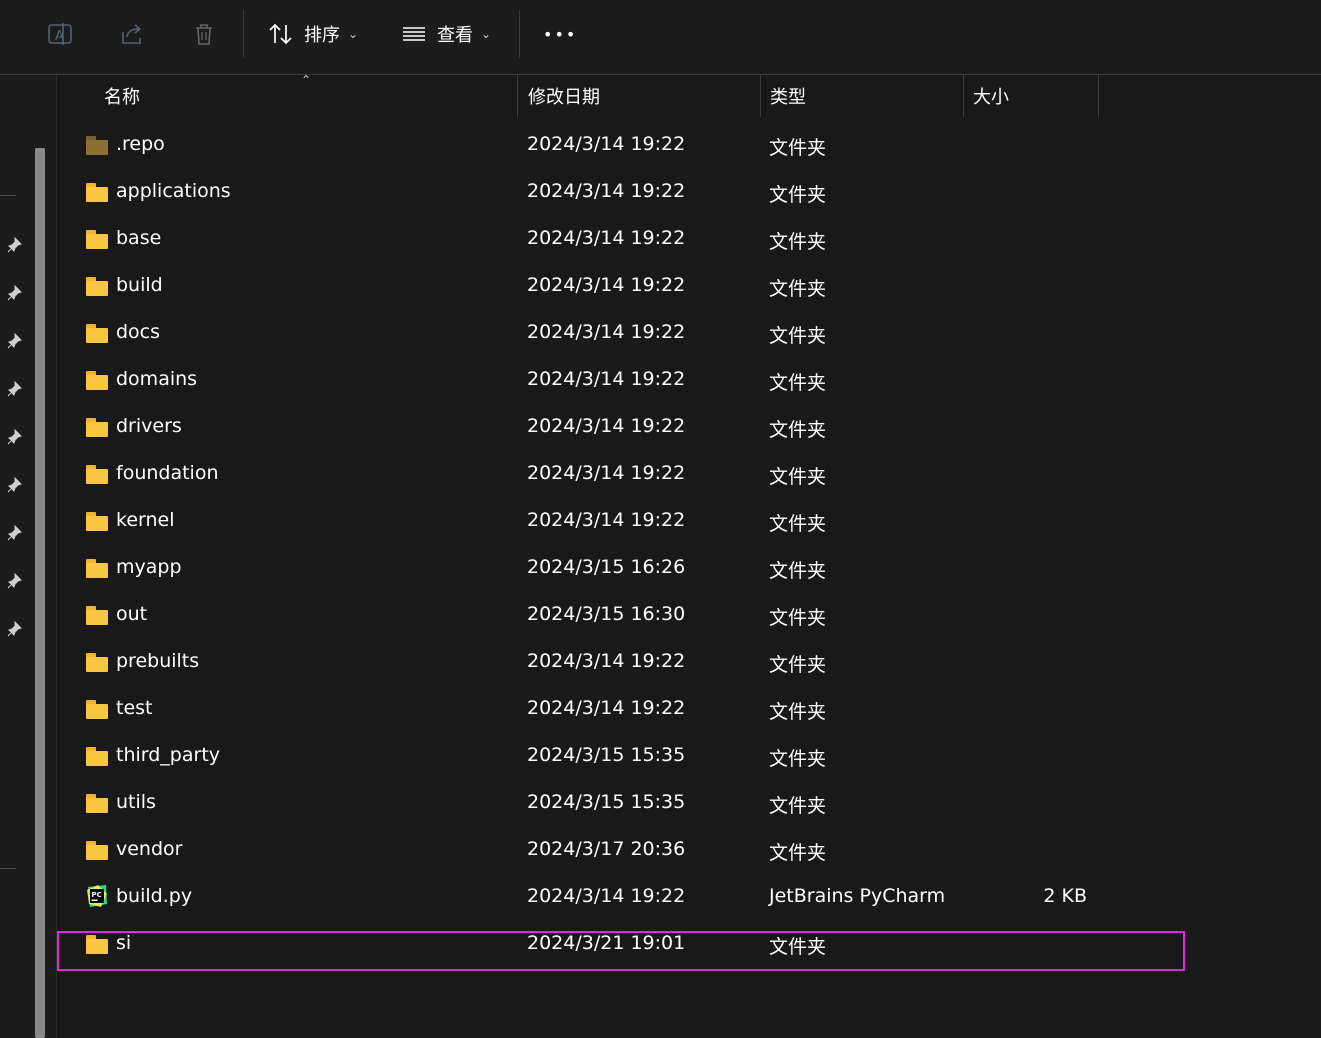  What do you see at coordinates (560, 34) in the screenshot?
I see `more-icon: •••` at bounding box center [560, 34].